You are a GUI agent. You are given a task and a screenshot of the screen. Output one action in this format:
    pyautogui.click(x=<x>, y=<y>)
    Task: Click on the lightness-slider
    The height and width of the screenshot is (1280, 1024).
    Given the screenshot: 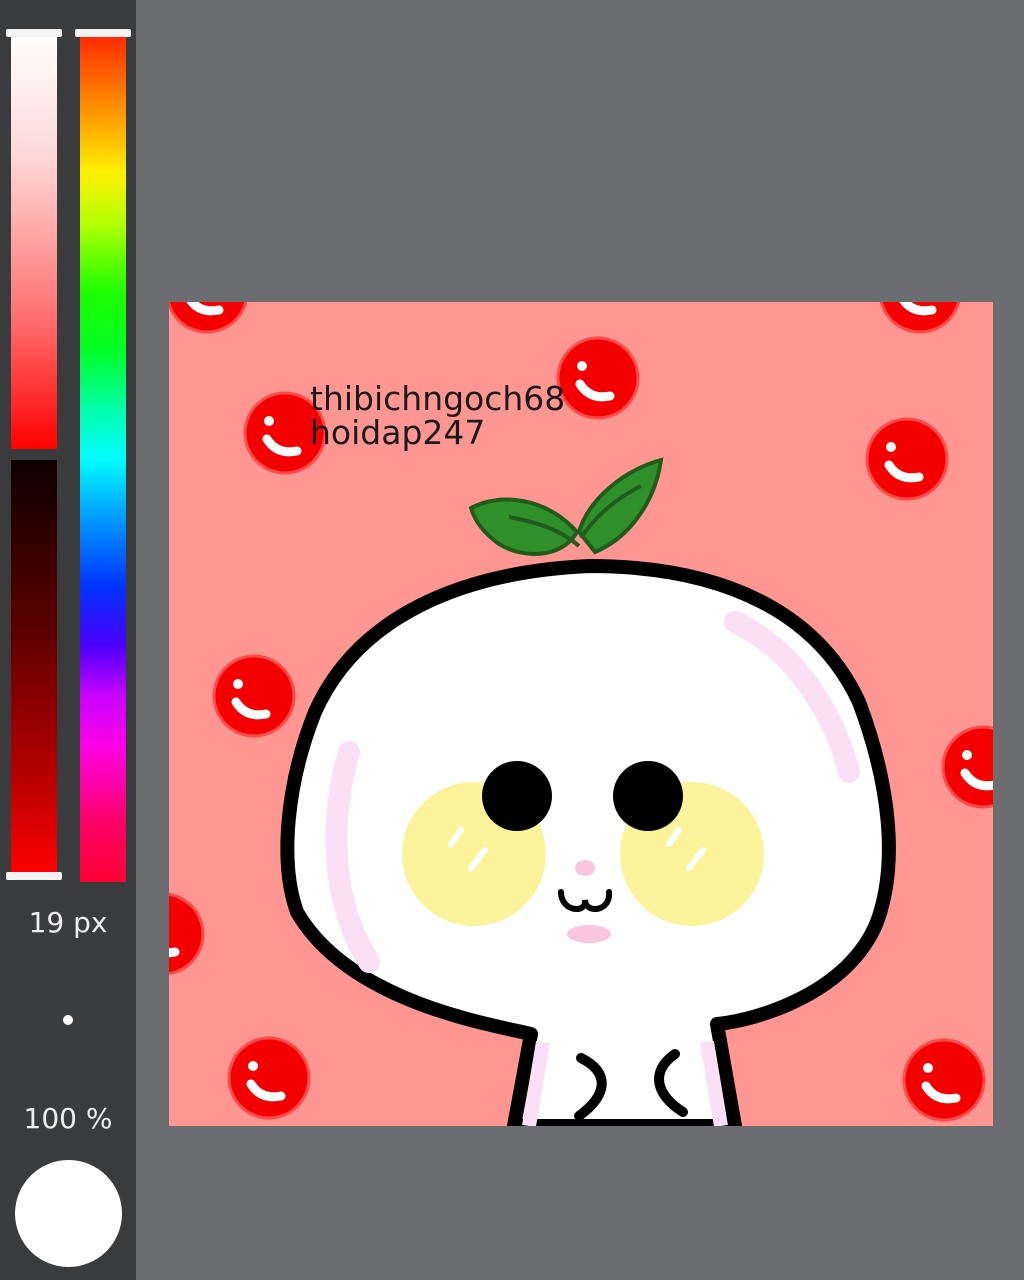 What is the action you would take?
    pyautogui.click(x=34, y=242)
    